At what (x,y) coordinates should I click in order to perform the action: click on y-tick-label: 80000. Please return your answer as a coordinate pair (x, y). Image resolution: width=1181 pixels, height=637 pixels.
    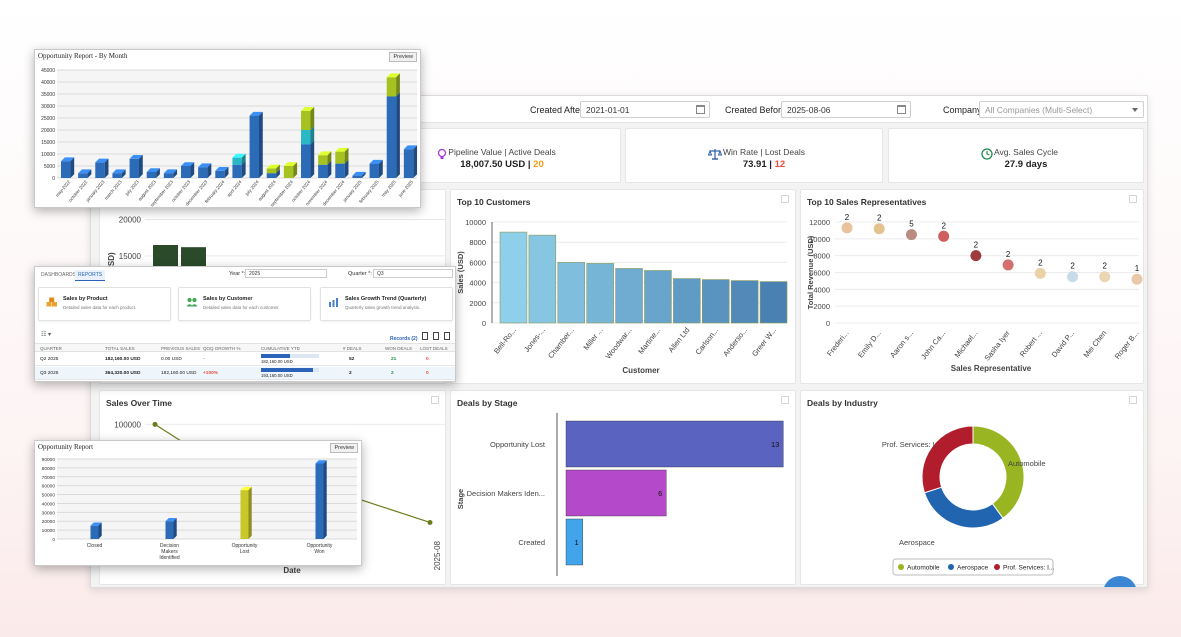
    Looking at the image, I should click on (49, 469).